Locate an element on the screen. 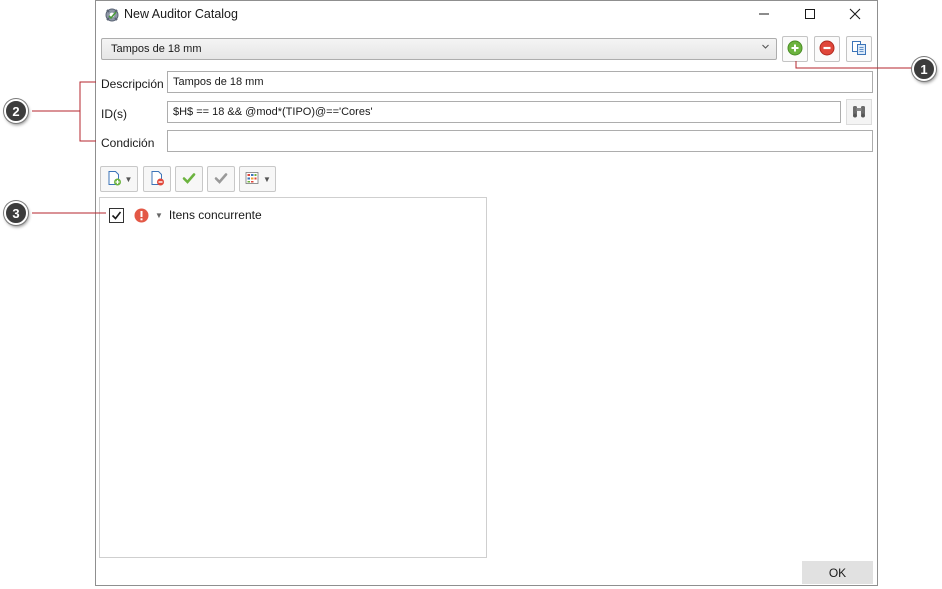 This screenshot has width=942, height=589. condition-field is located at coordinates (520, 141).